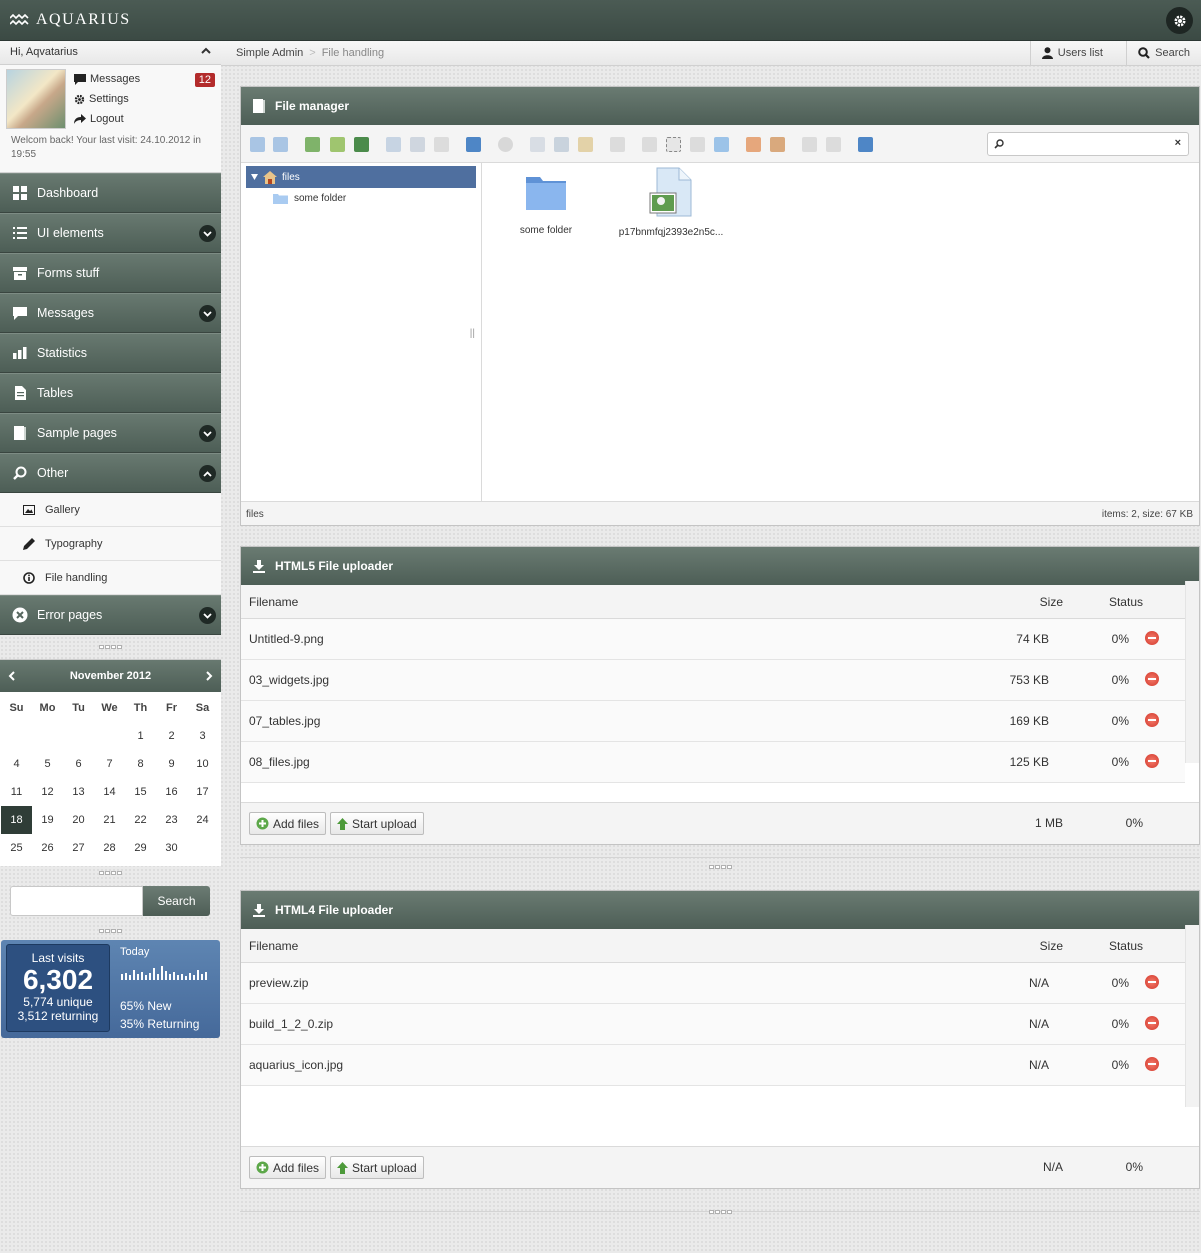 Image resolution: width=1201 pixels, height=1253 pixels. I want to click on top-search-button: Search, so click(1163, 53).